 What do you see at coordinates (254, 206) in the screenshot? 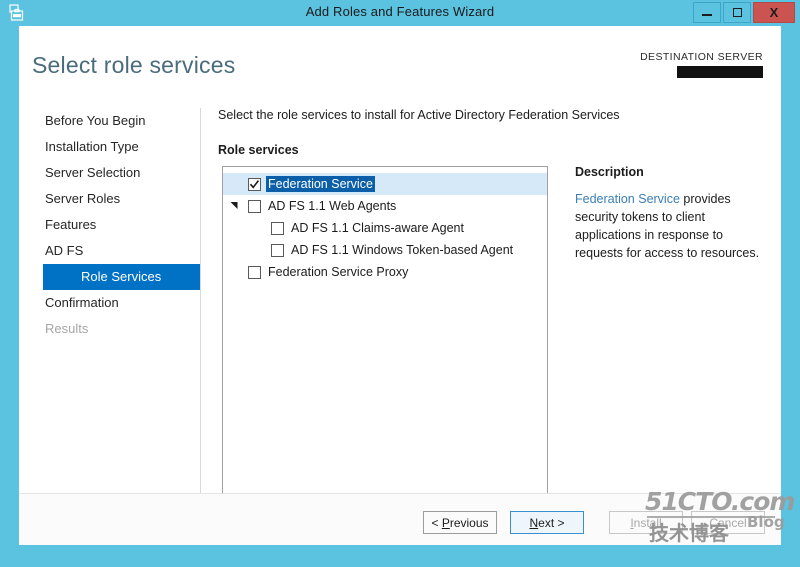
I see `checkbox-ad-fs-web-agents` at bounding box center [254, 206].